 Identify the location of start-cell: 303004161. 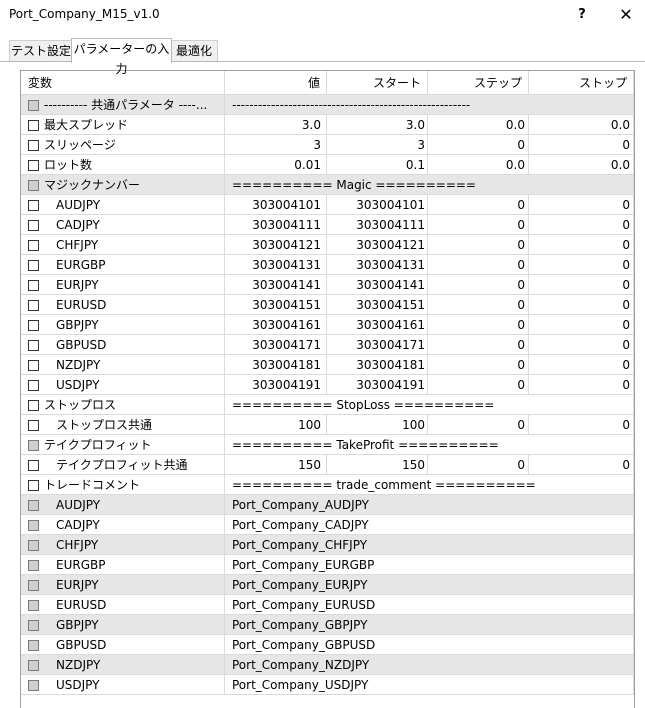
(377, 325).